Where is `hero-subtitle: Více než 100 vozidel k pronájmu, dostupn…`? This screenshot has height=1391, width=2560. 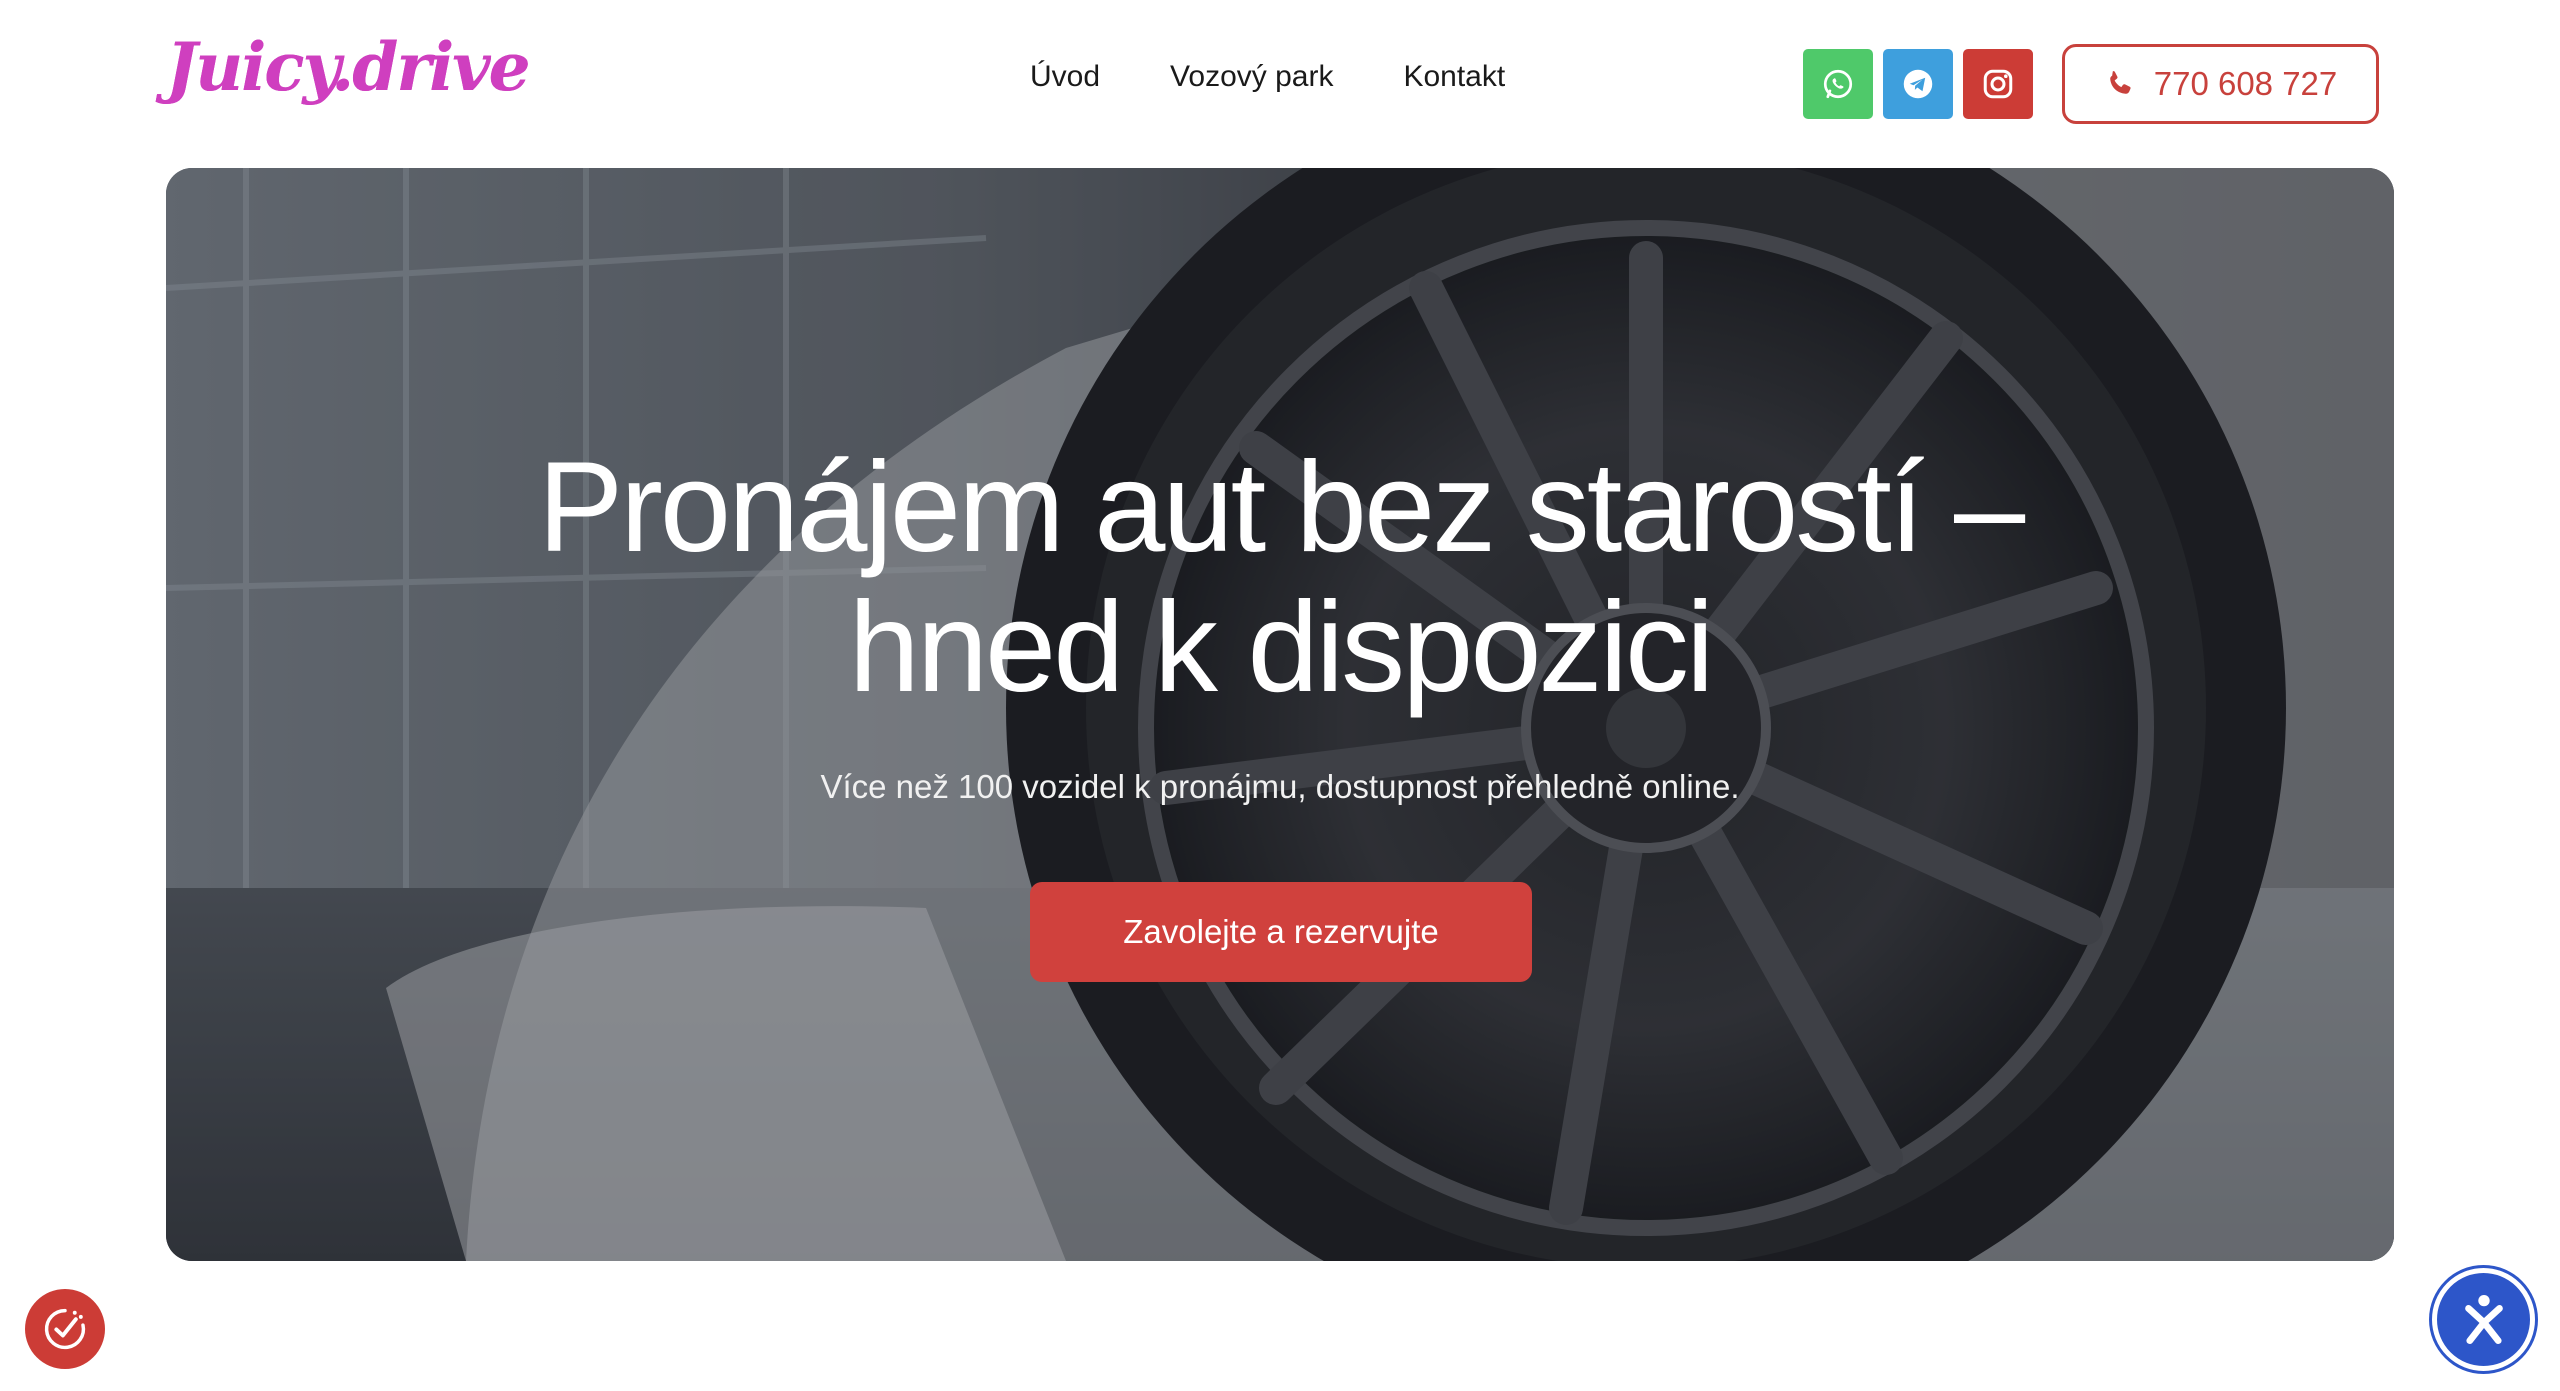 hero-subtitle: Více než 100 vozidel k pronájmu, dostupn… is located at coordinates (1280, 786).